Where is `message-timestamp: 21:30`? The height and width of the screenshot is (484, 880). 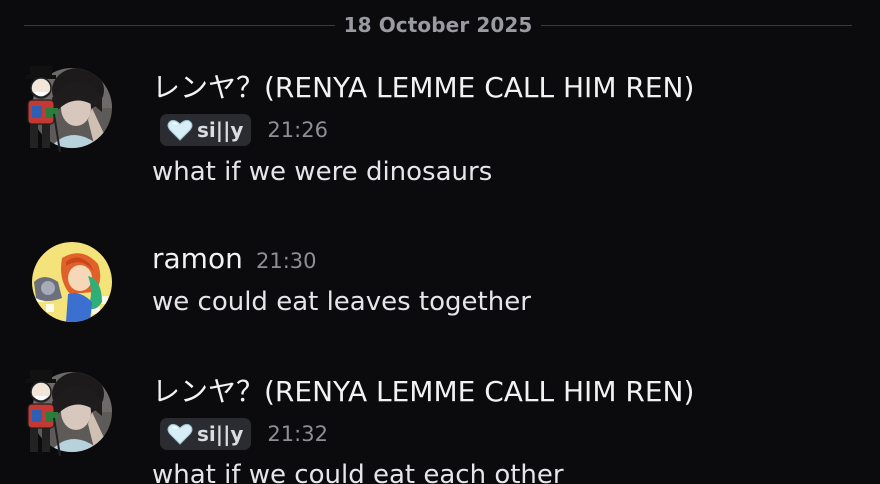 message-timestamp: 21:30 is located at coordinates (286, 261).